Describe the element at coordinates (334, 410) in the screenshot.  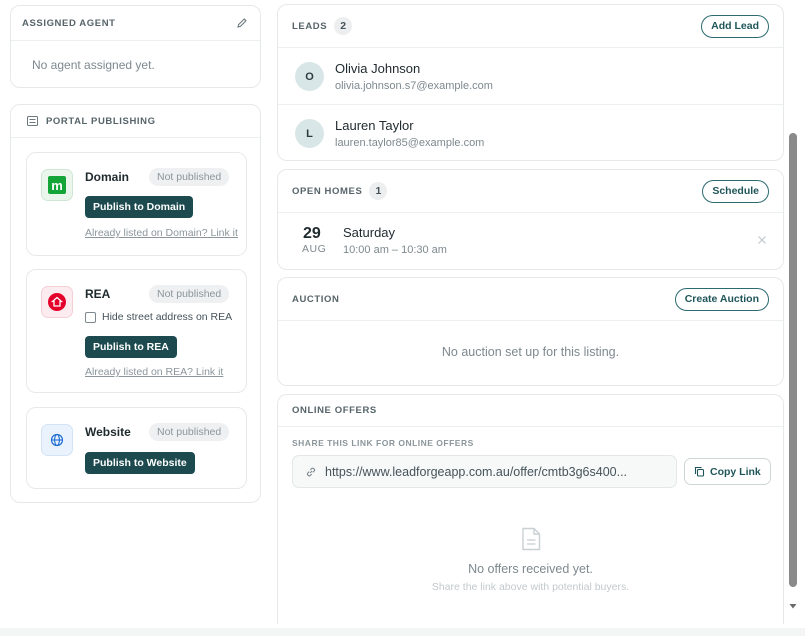
I see `online-offers-title: ONLINE OFFERS` at that location.